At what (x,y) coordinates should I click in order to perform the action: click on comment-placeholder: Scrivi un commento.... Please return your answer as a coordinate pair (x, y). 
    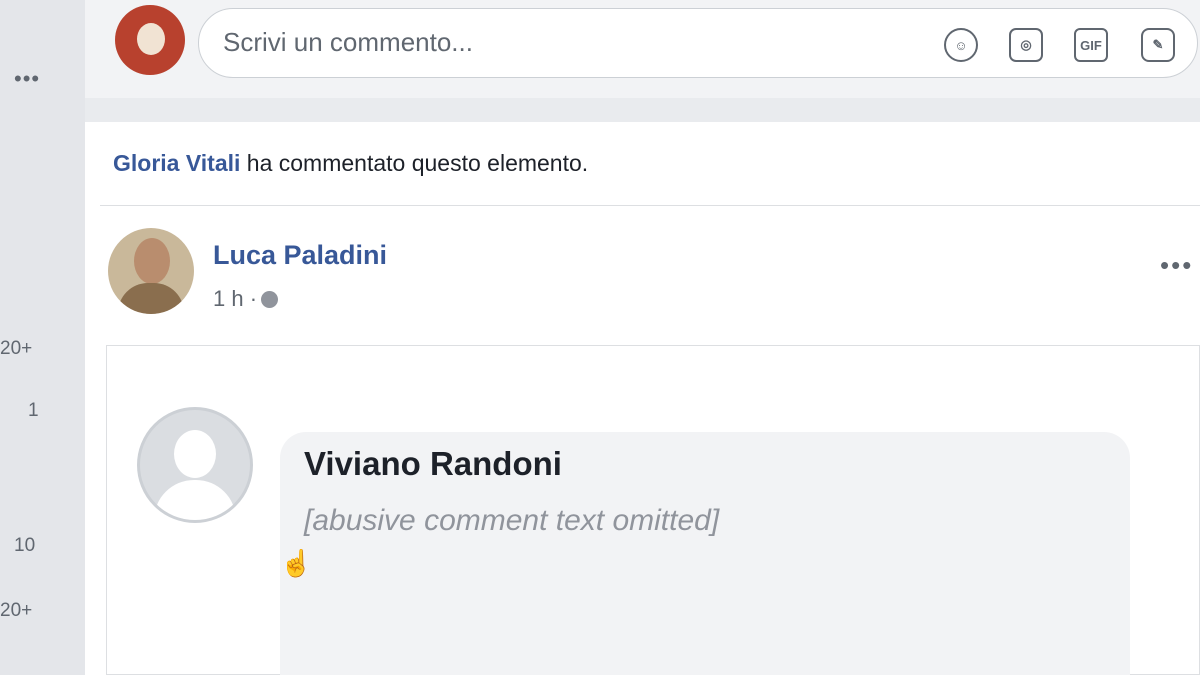
    Looking at the image, I should click on (348, 42).